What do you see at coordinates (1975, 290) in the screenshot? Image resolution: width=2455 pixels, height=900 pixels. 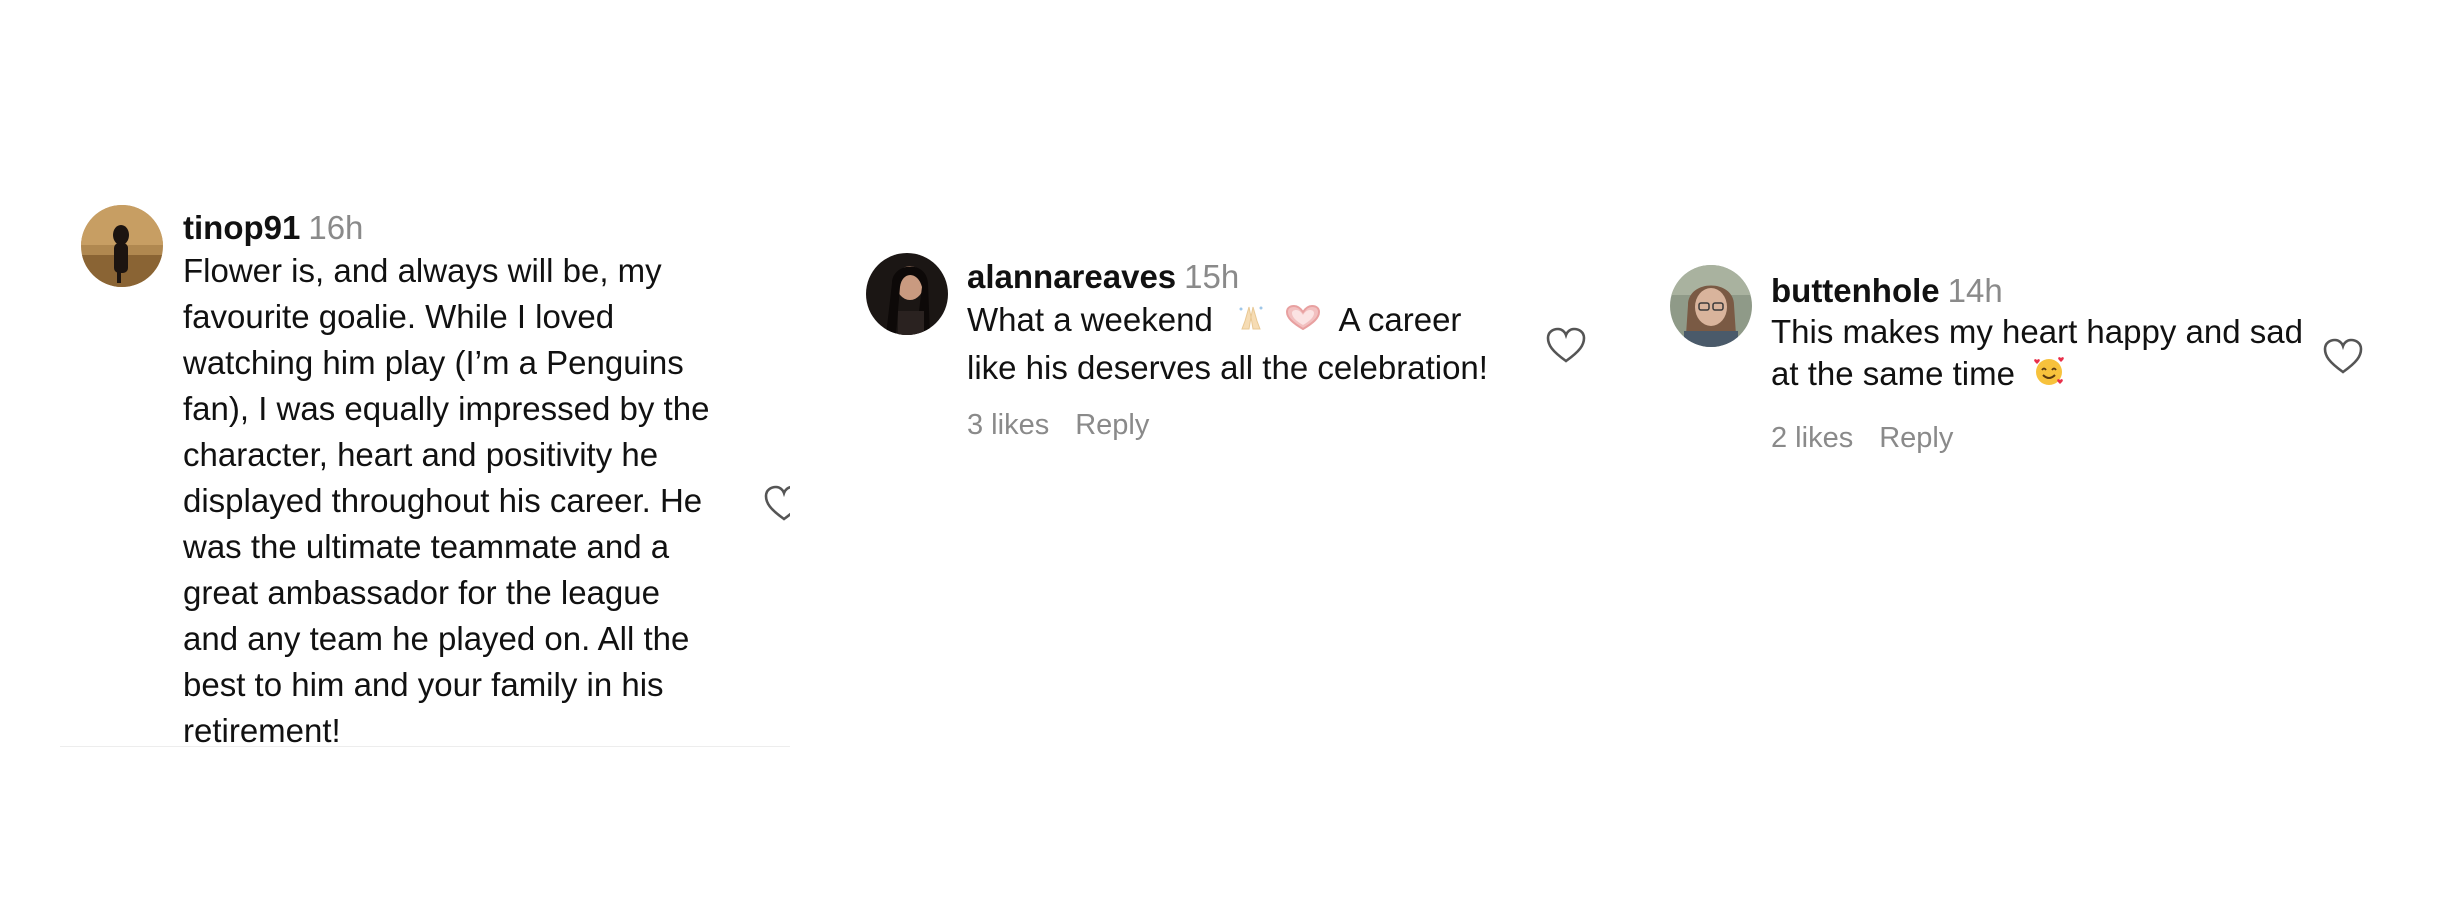 I see `timestamp: 14h` at bounding box center [1975, 290].